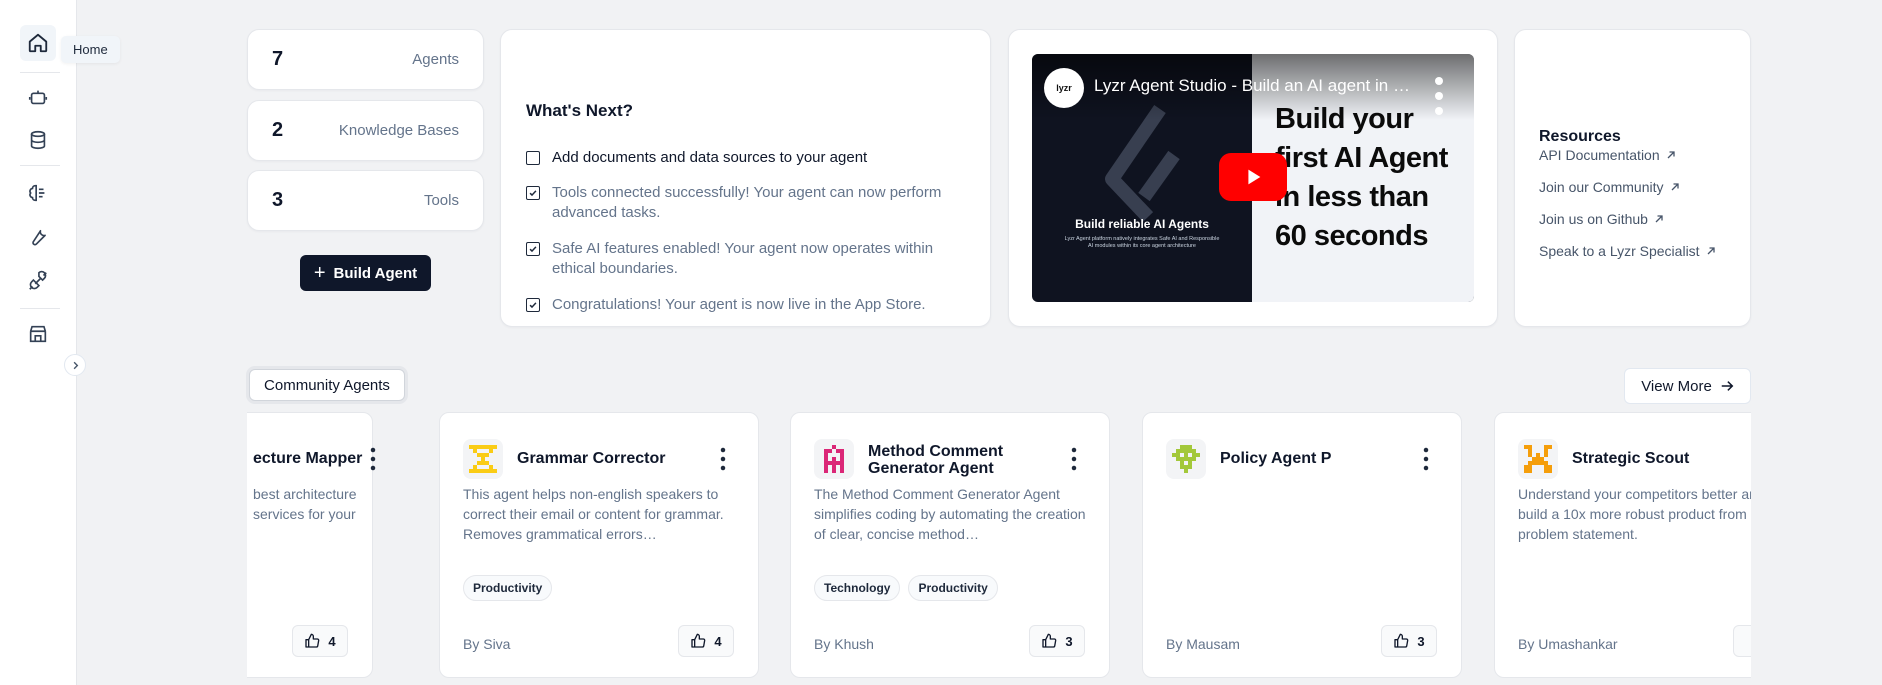  Describe the element at coordinates (1580, 136) in the screenshot. I see `resources-title: Resources` at that location.